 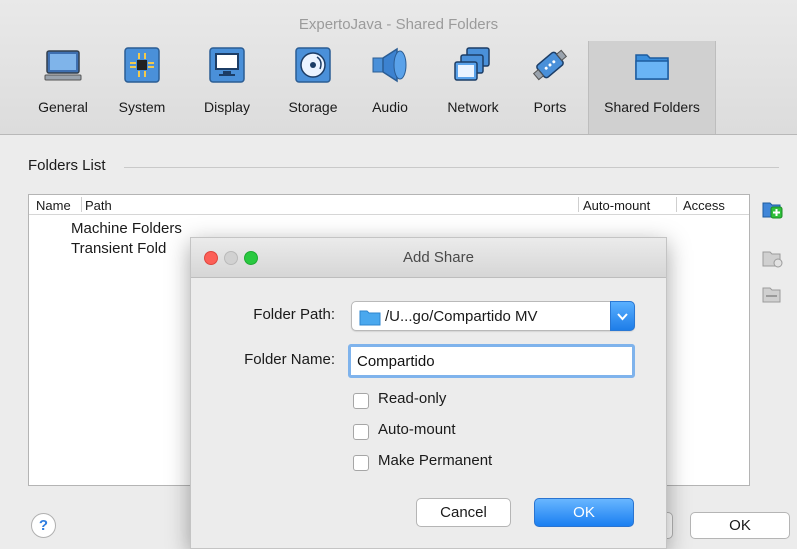 What do you see at coordinates (361, 432) in the screenshot?
I see `auto-mount-checkbox` at bounding box center [361, 432].